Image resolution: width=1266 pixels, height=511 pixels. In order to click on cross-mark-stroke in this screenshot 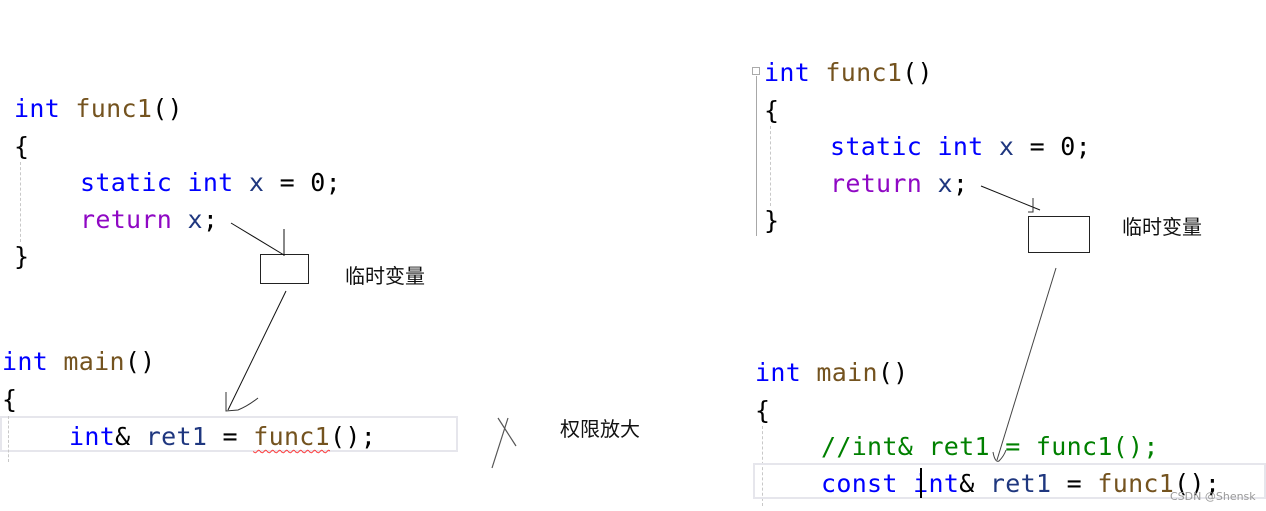, I will do `click(500, 443)`.